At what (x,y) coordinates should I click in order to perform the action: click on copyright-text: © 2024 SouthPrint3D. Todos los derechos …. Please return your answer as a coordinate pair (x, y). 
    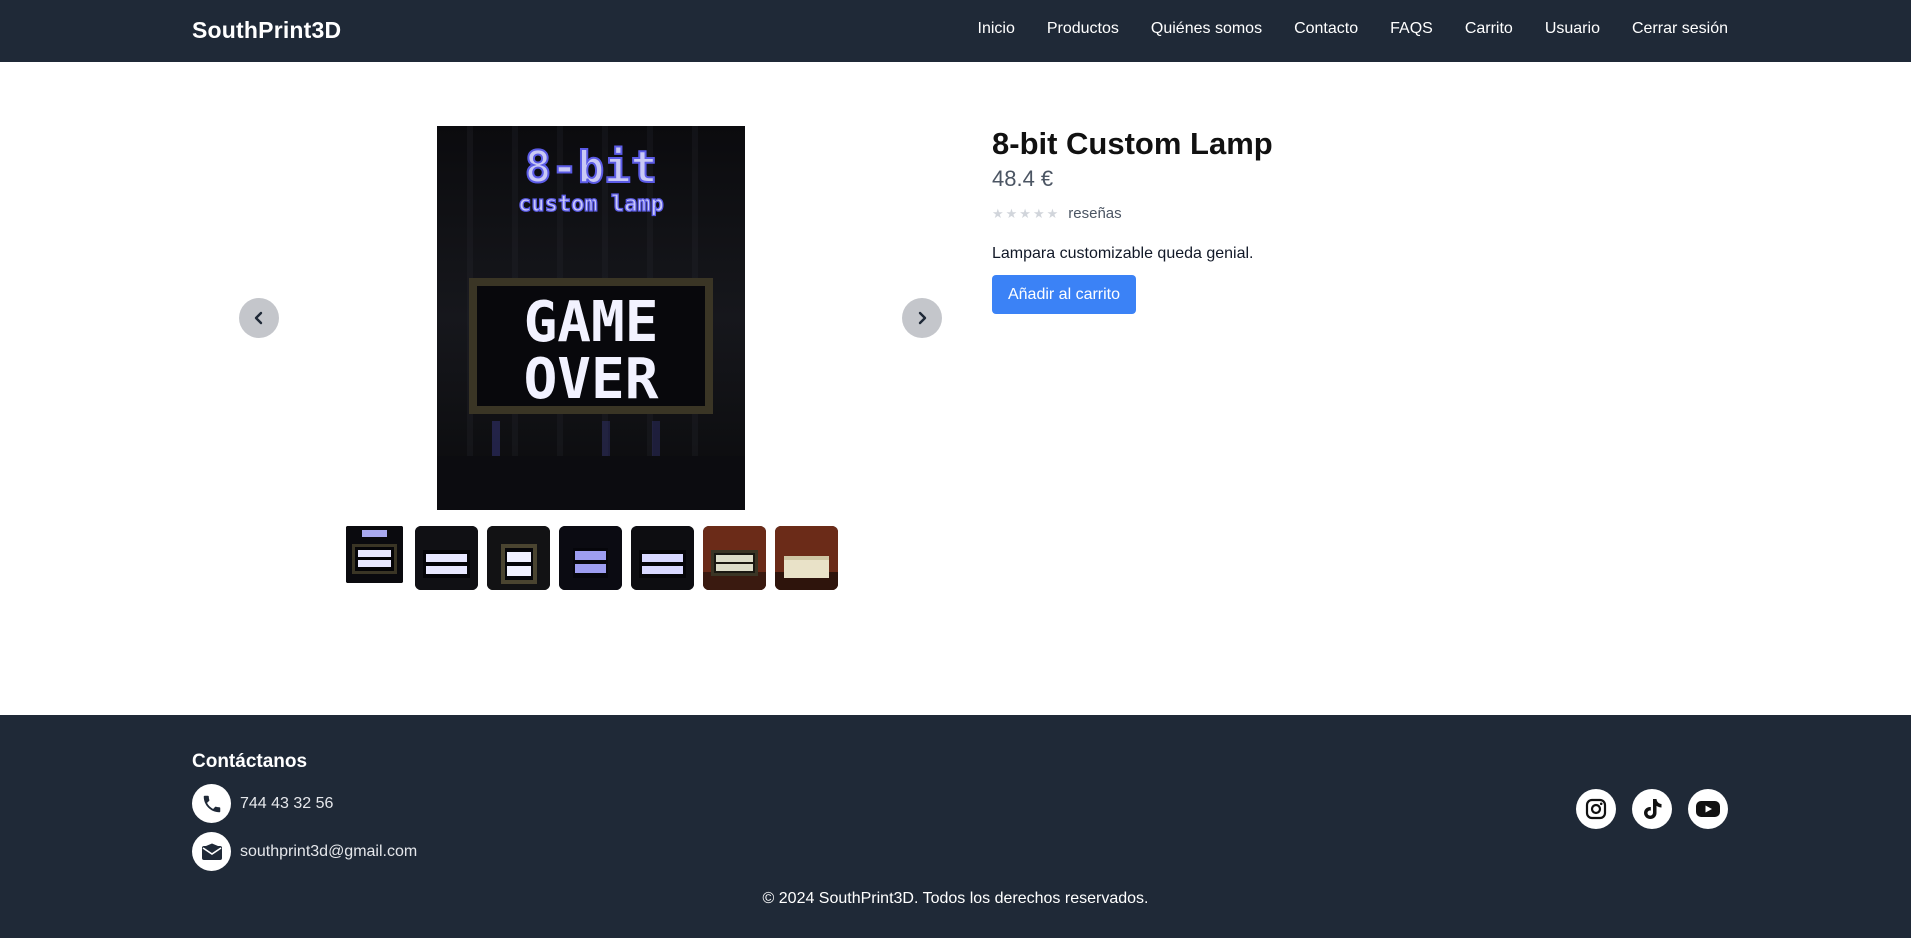
    Looking at the image, I should click on (955, 898).